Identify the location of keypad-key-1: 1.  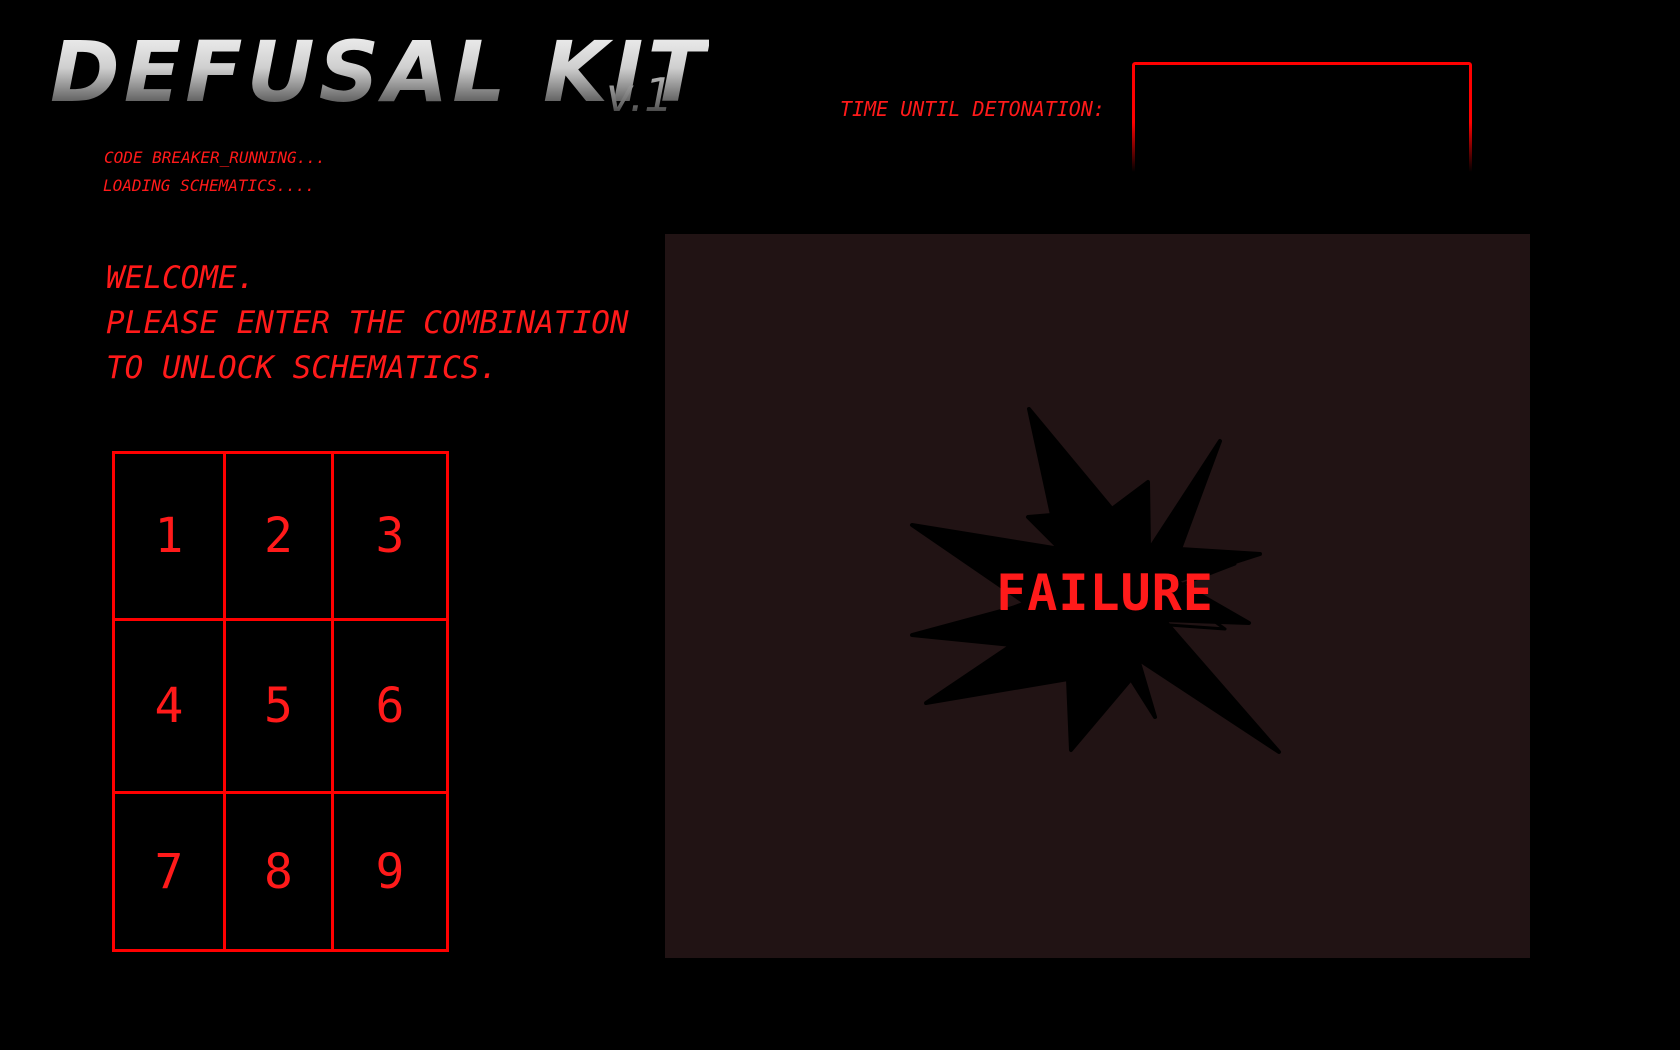
(170, 537).